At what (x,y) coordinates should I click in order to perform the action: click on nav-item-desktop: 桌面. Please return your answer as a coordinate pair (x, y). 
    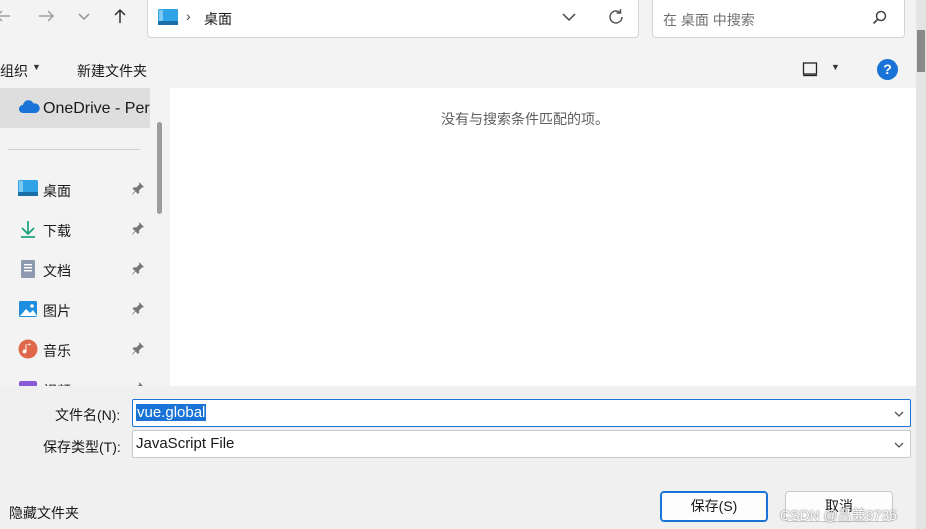
    Looking at the image, I should click on (75, 189).